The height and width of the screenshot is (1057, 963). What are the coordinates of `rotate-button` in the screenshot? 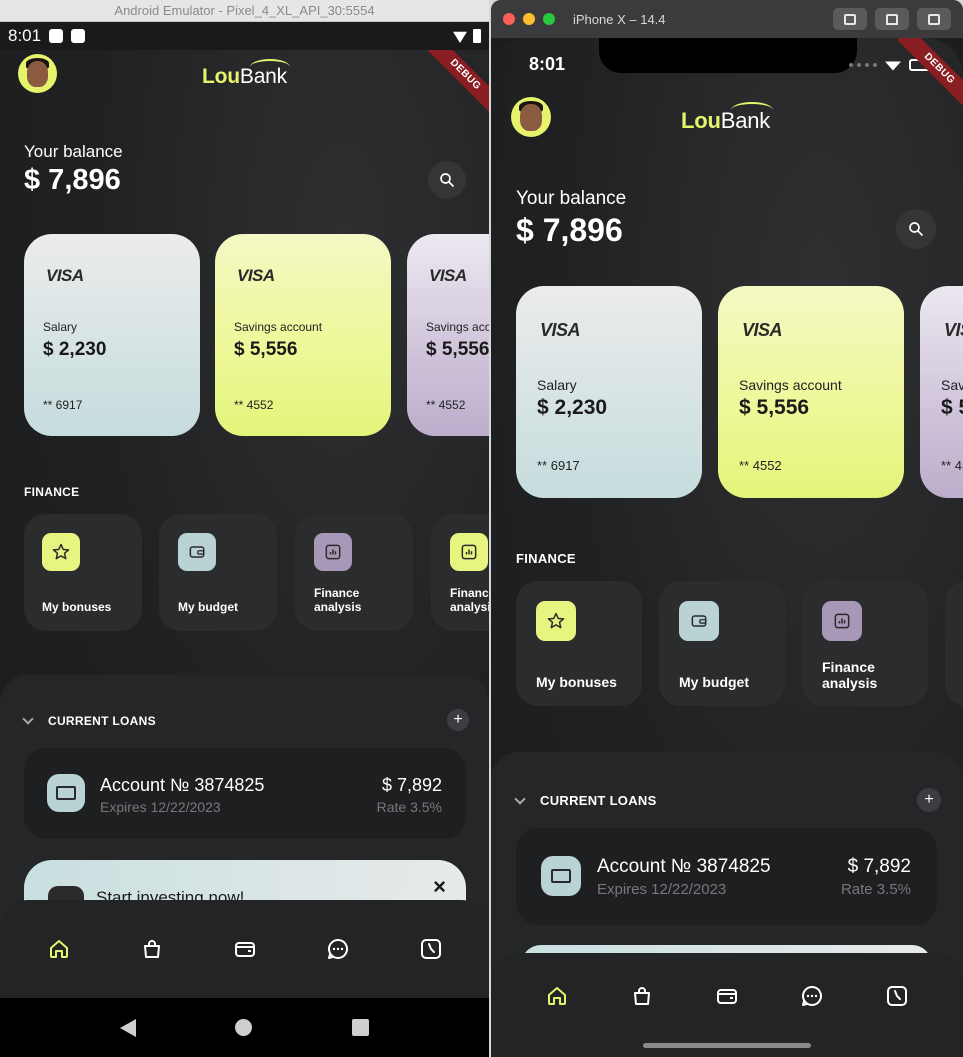 It's located at (934, 19).